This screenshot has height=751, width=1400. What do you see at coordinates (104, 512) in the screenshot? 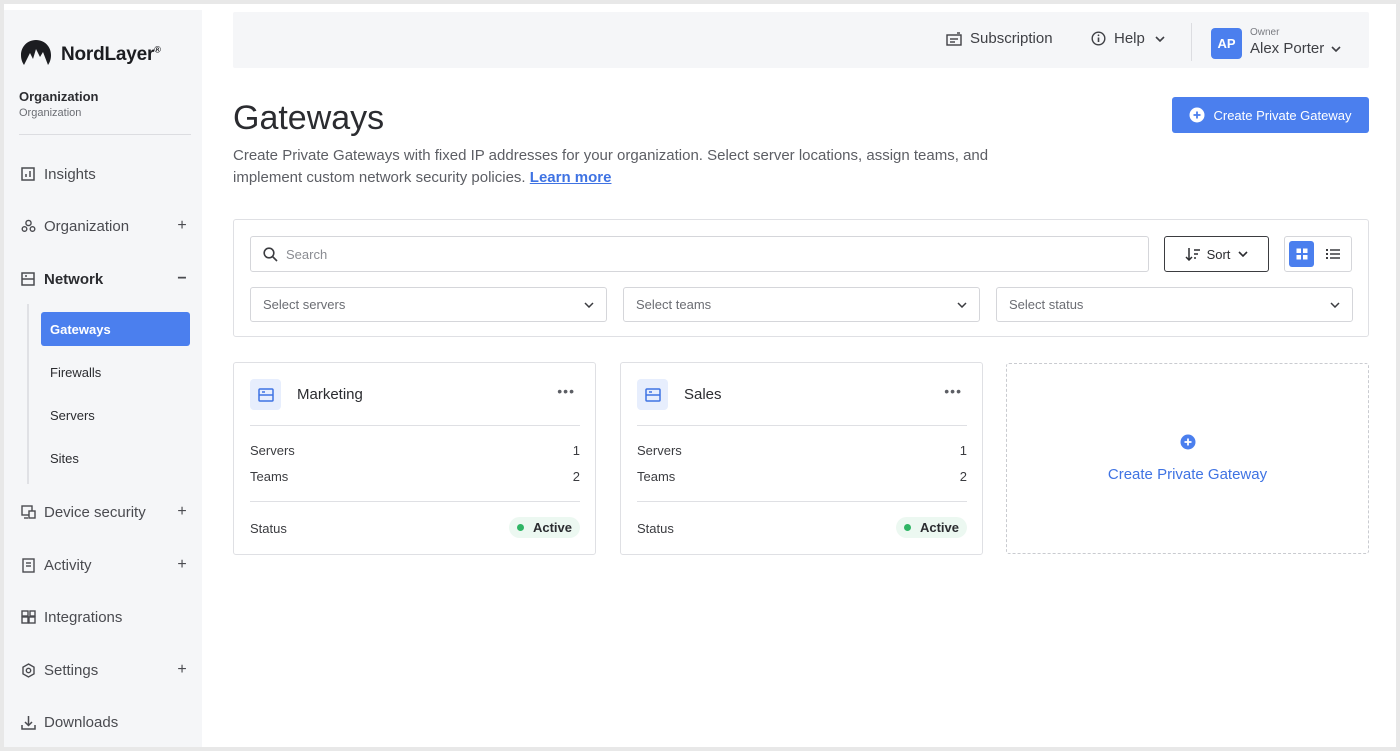
I see `sidebar-item-device-security: Device security +` at bounding box center [104, 512].